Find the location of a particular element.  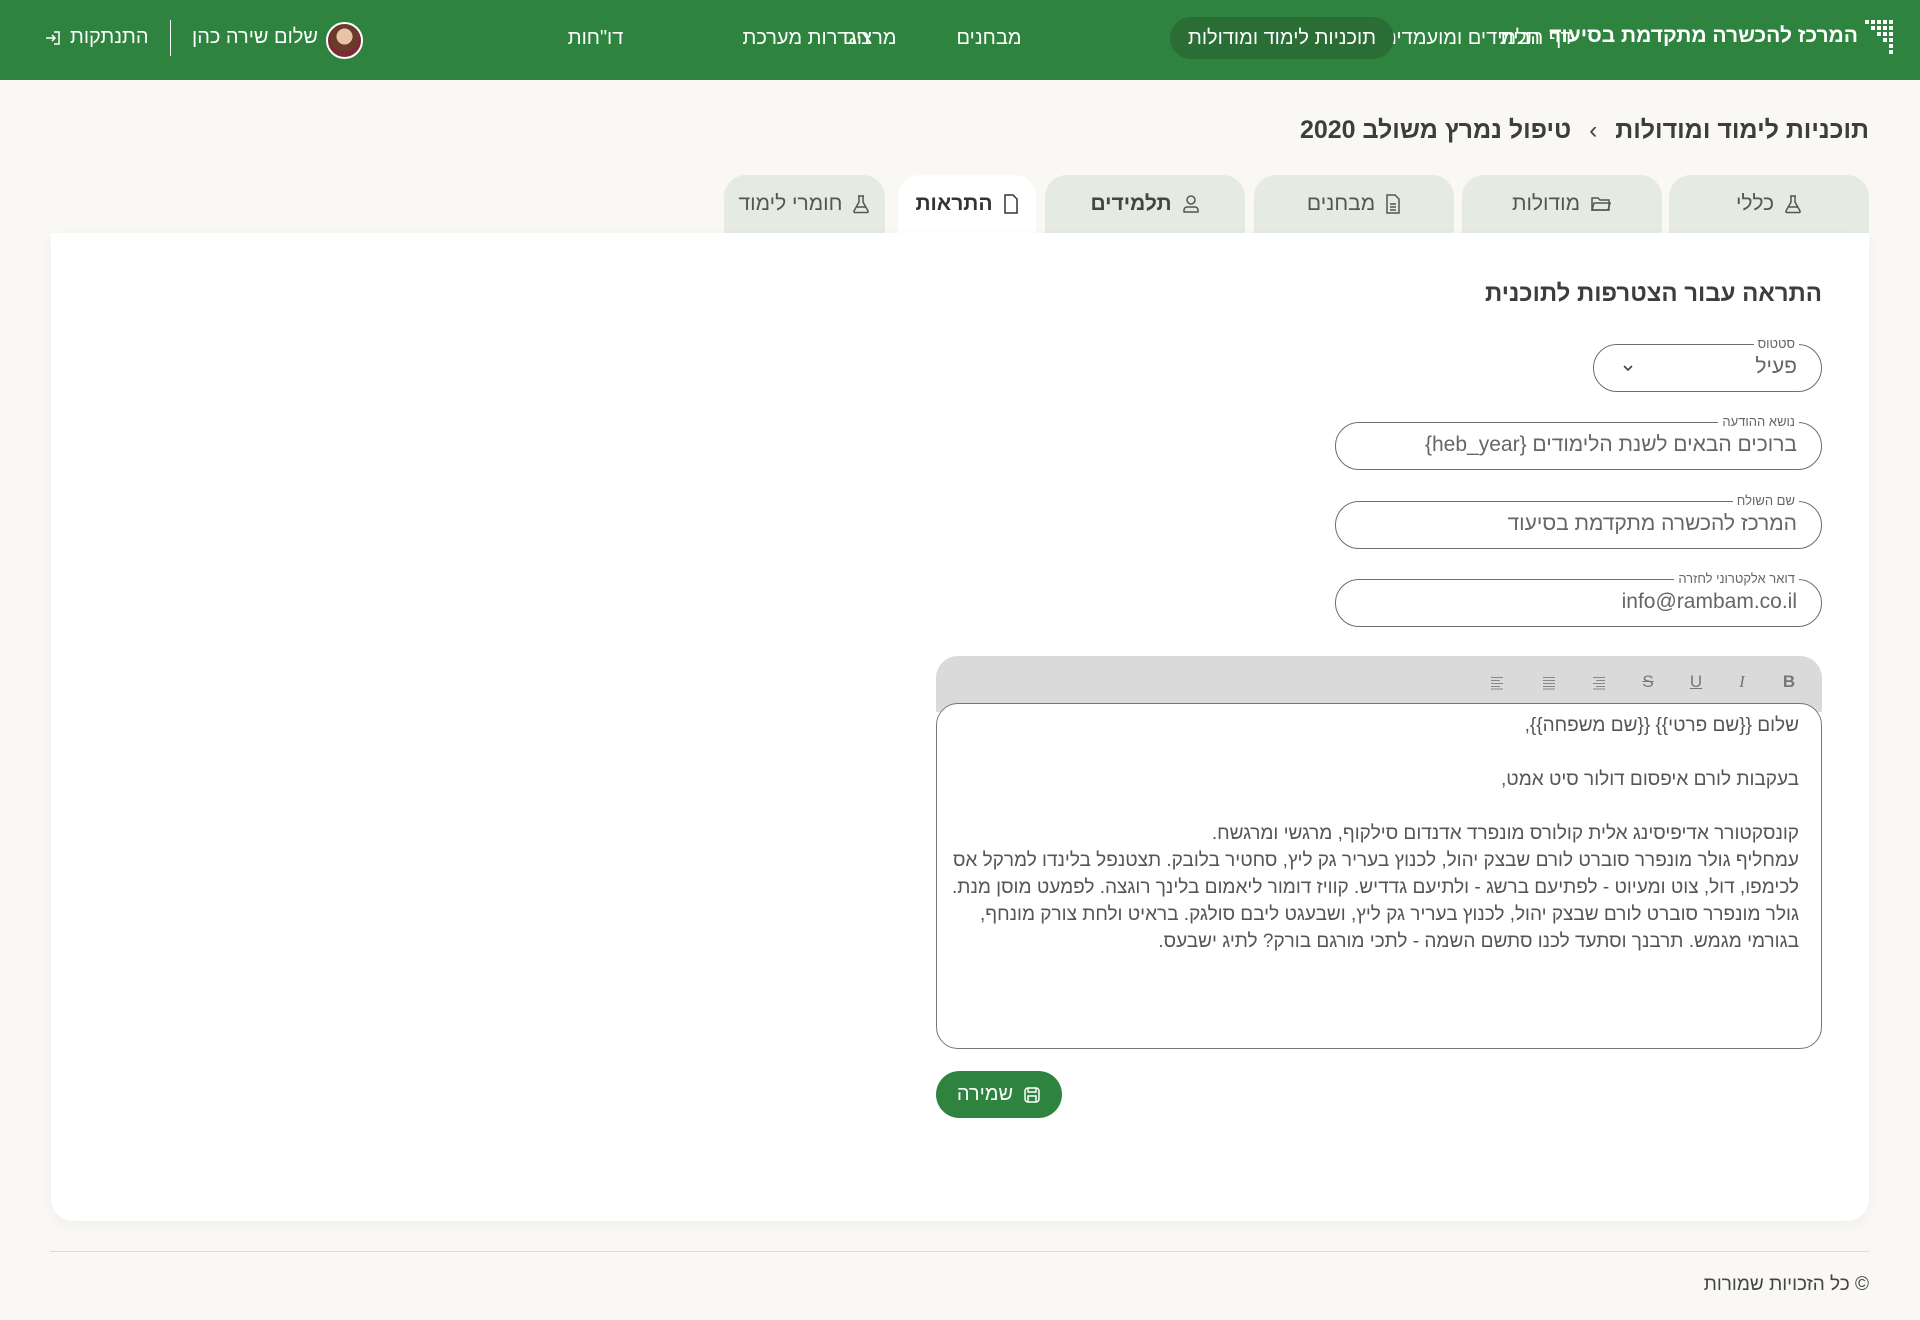

sender-name-input: שם השולח המרכז להכשרה מתקדמת בסיעוד is located at coordinates (1578, 521).